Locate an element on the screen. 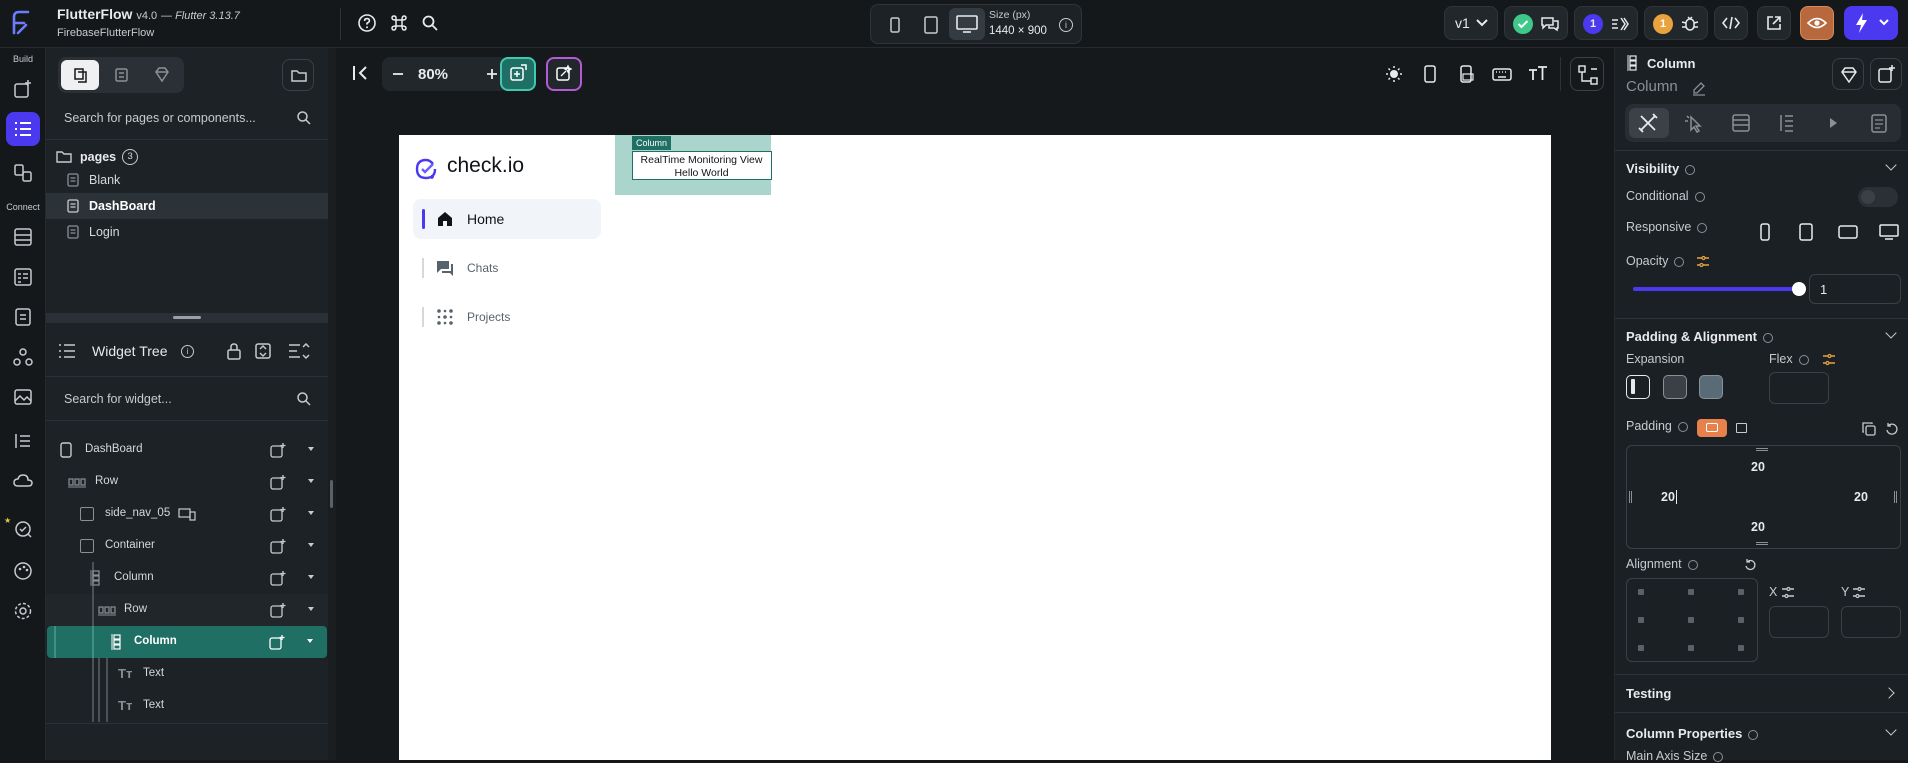 This screenshot has height=763, width=1908. text-hello-world: Hello World is located at coordinates (701, 173).